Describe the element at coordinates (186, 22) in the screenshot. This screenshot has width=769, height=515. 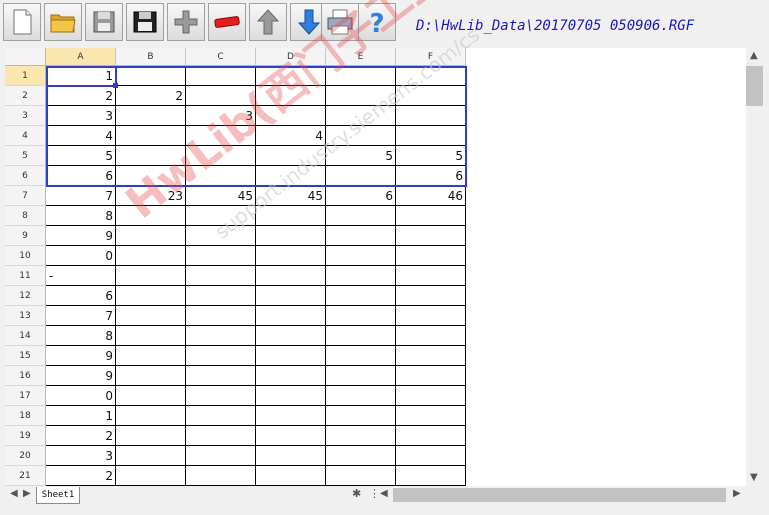
I see `add-row-button` at that location.